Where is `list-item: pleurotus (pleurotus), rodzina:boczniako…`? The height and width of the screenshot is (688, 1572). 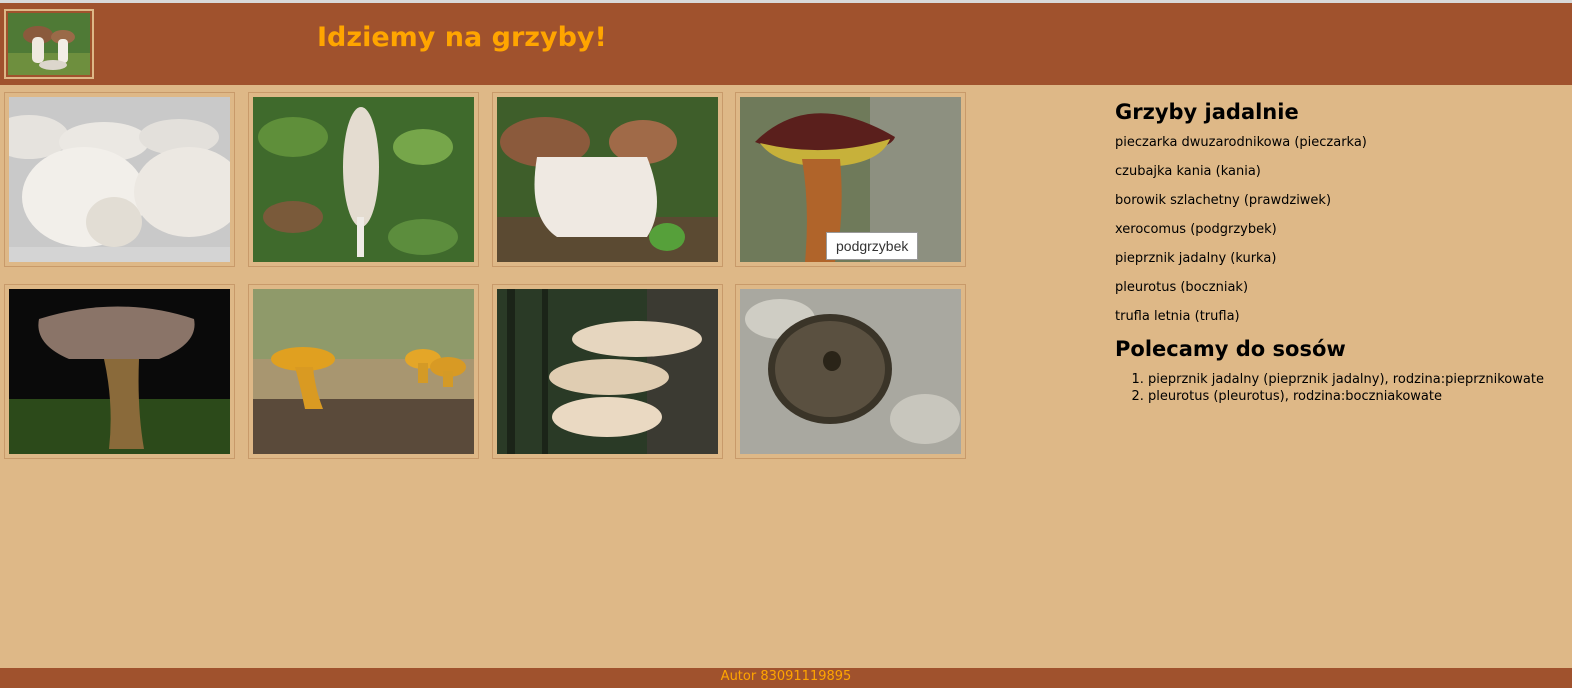
list-item: pleurotus (pleurotus), rodzina:boczniako… is located at coordinates (1356, 396).